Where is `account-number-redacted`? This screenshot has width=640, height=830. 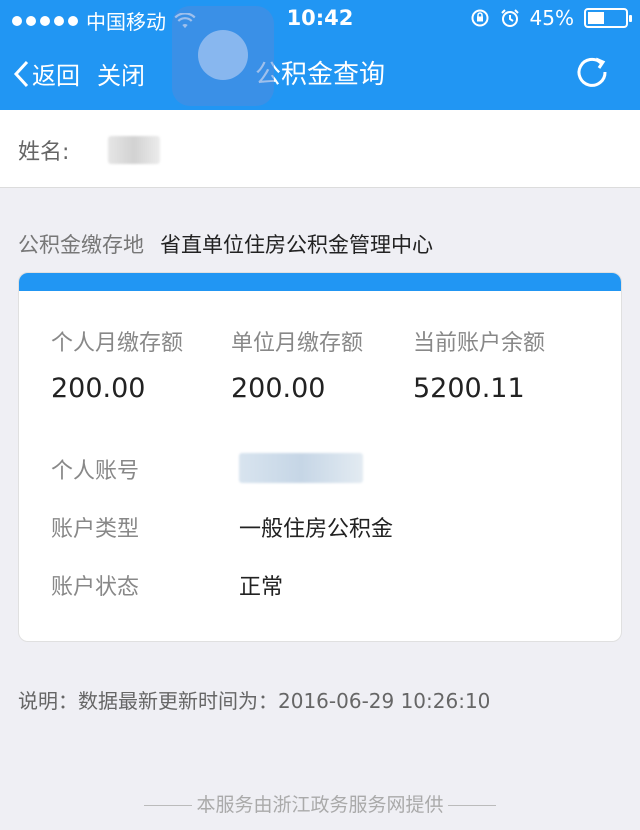
account-number-redacted is located at coordinates (301, 468).